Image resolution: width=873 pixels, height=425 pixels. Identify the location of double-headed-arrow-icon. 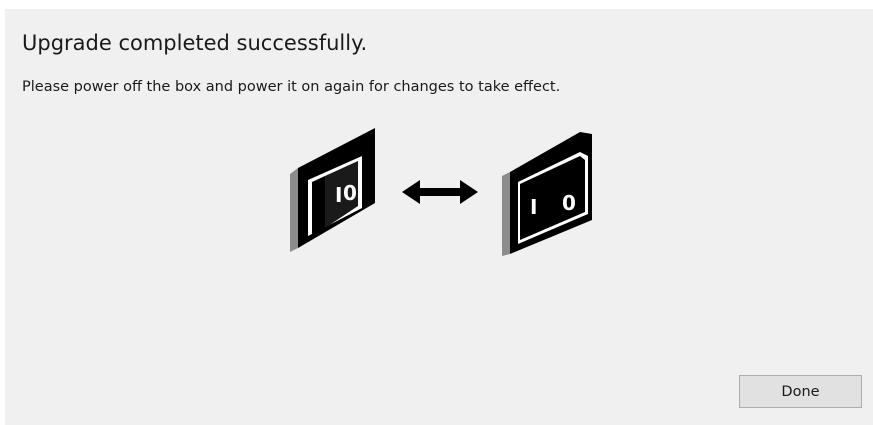
(440, 192).